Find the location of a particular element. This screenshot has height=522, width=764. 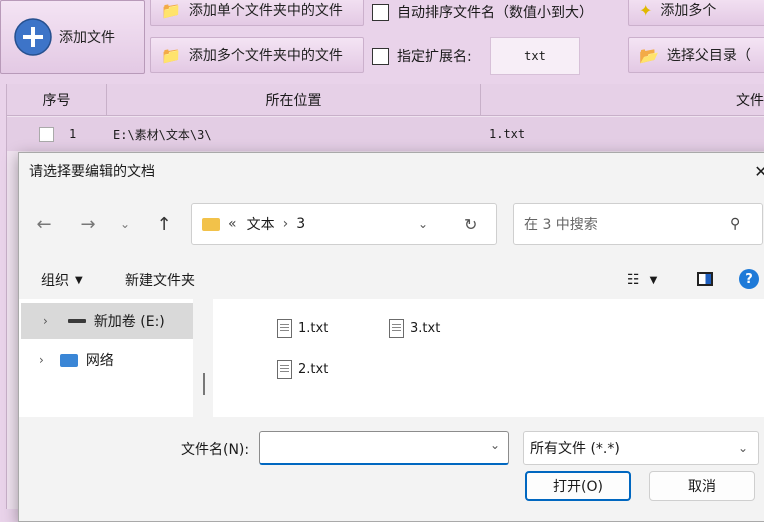

back-arrow-icon: ← is located at coordinates (44, 224).